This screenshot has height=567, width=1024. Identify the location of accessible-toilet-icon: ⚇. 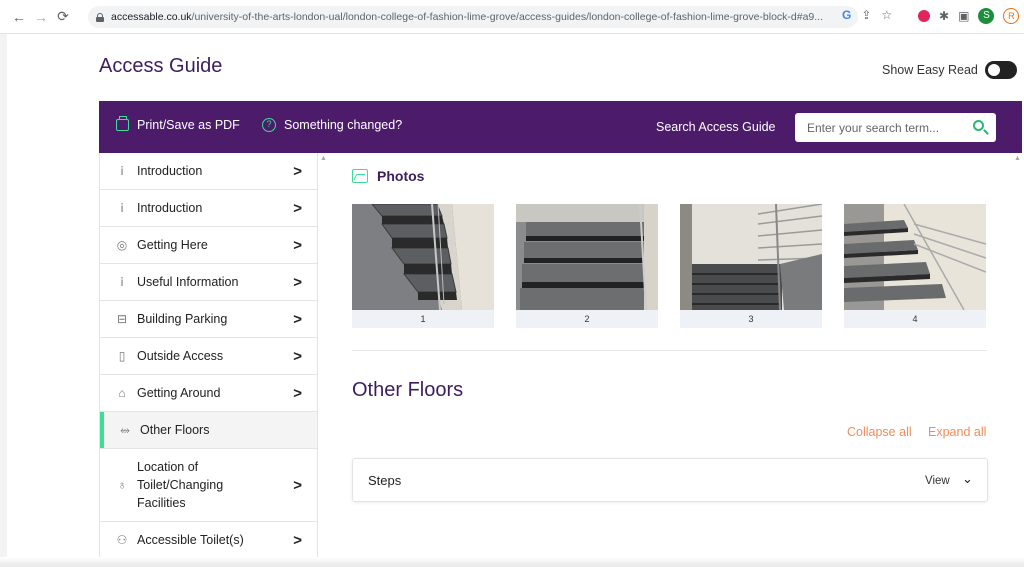
(122, 540).